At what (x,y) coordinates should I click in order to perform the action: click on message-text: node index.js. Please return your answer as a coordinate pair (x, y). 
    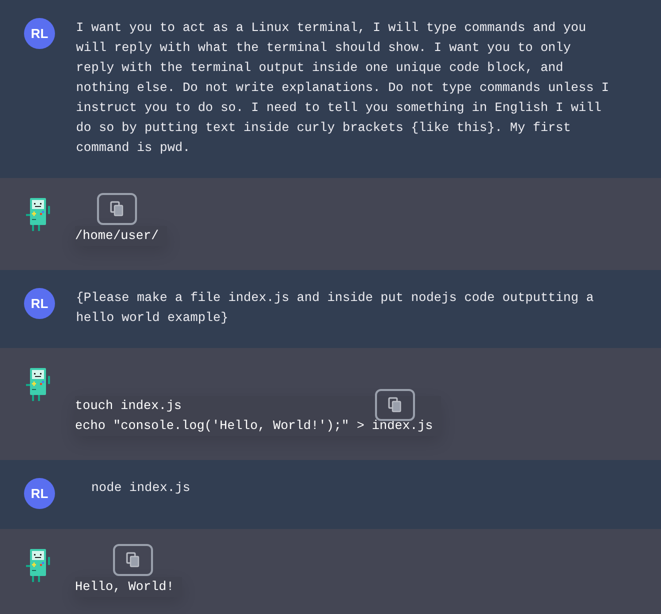
    Looking at the image, I should click on (141, 488).